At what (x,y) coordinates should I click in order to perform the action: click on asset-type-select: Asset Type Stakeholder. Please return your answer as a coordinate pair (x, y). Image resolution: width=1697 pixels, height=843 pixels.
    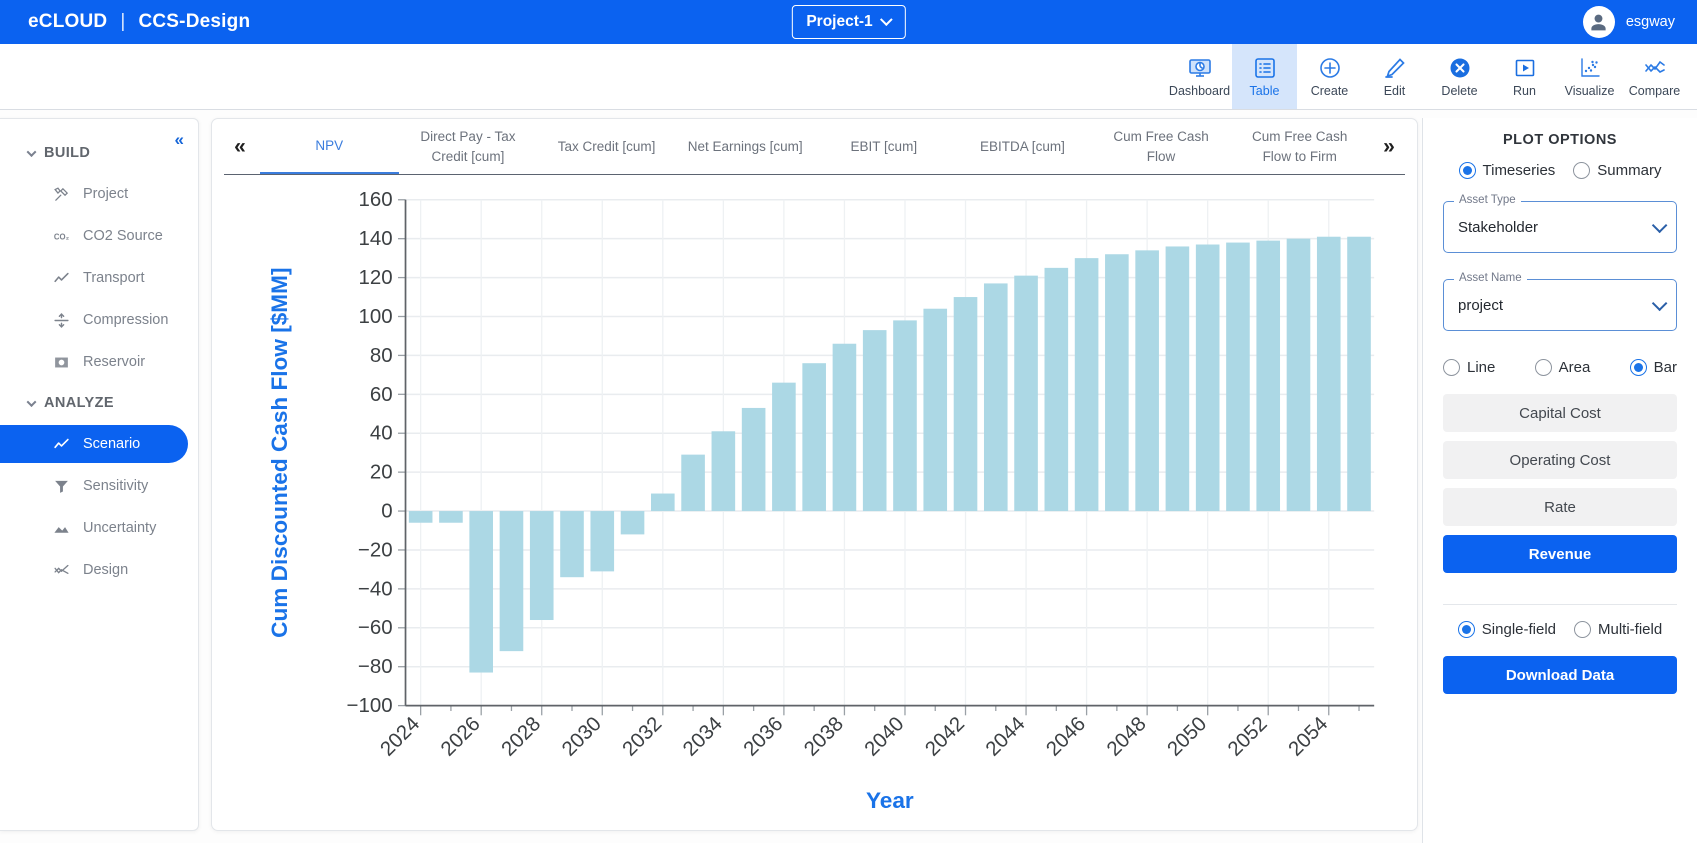
    Looking at the image, I should click on (1560, 223).